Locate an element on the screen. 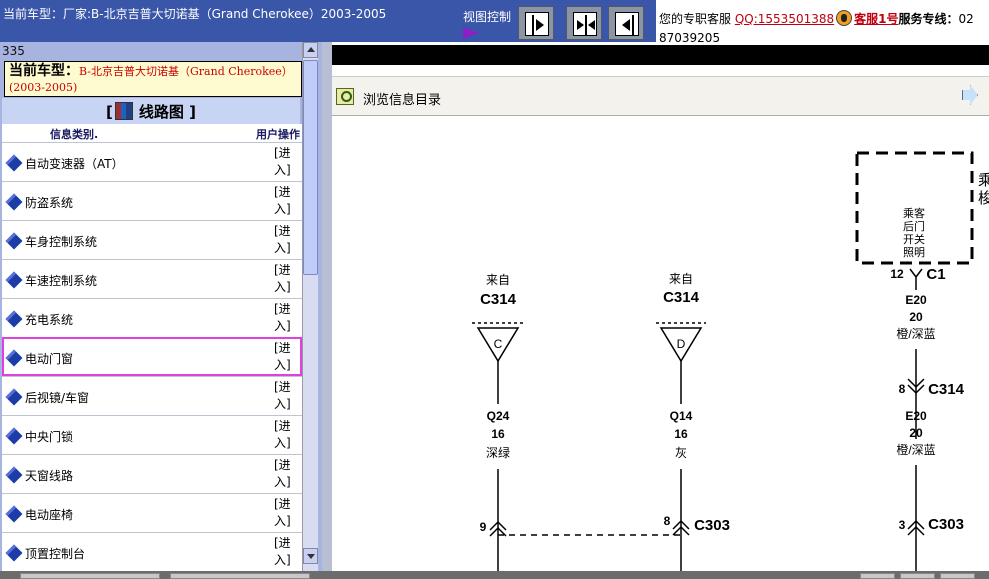 This screenshot has width=989, height=579. scroll-up-button is located at coordinates (310, 50).